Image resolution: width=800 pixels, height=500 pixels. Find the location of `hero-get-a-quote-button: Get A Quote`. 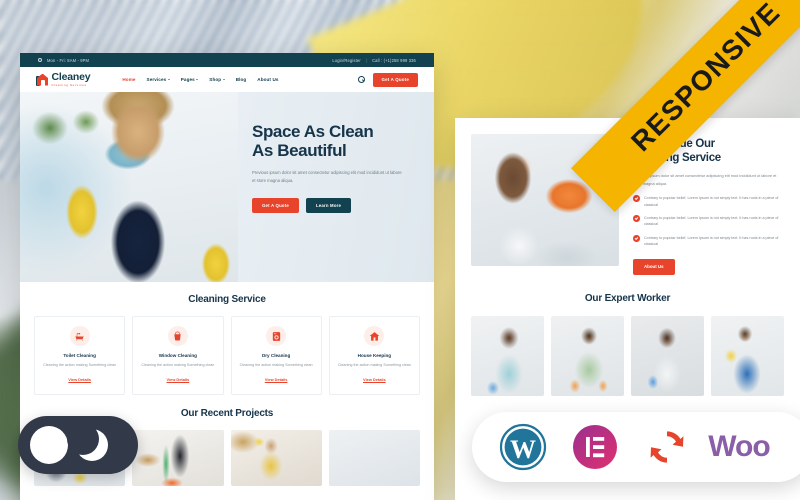

hero-get-a-quote-button: Get A Quote is located at coordinates (275, 205).